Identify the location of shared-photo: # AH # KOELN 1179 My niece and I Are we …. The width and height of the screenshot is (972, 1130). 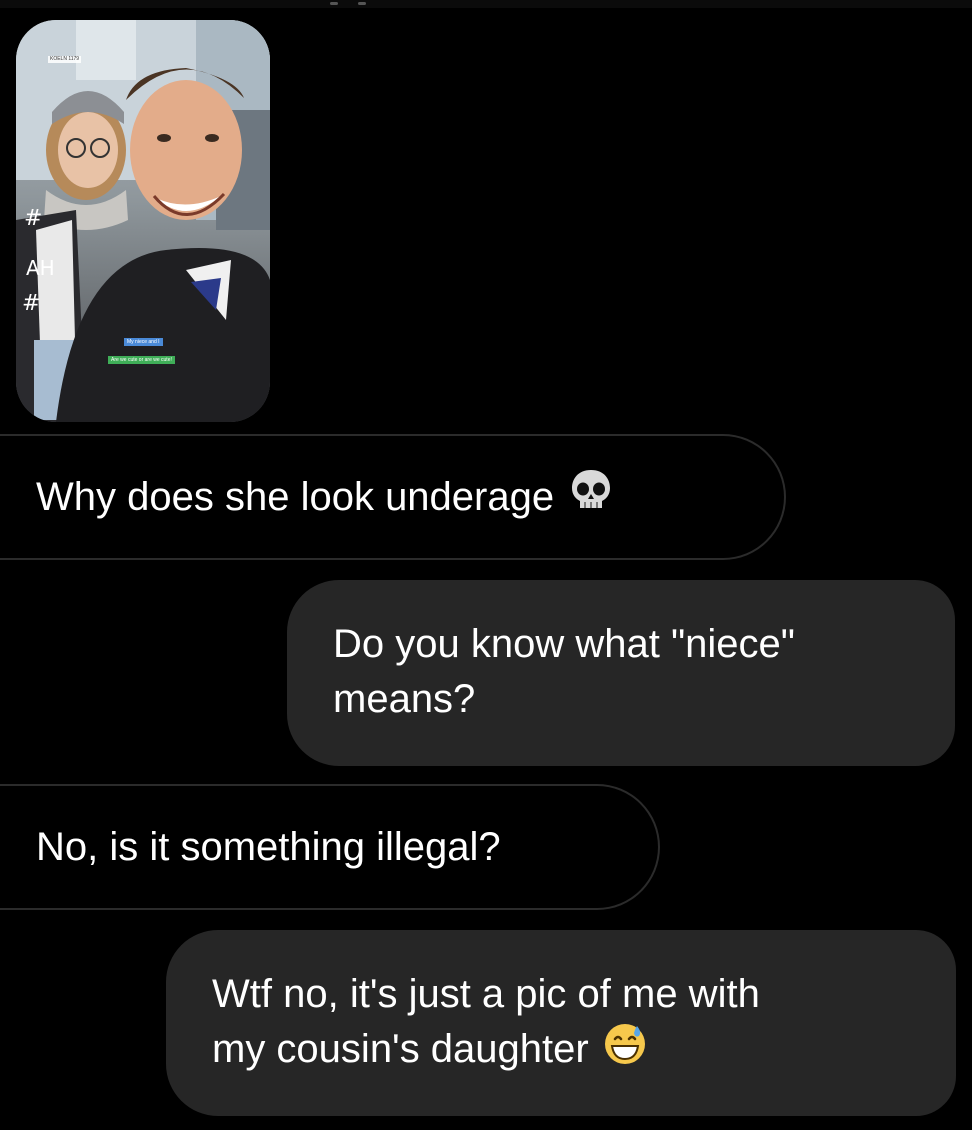
(143, 221).